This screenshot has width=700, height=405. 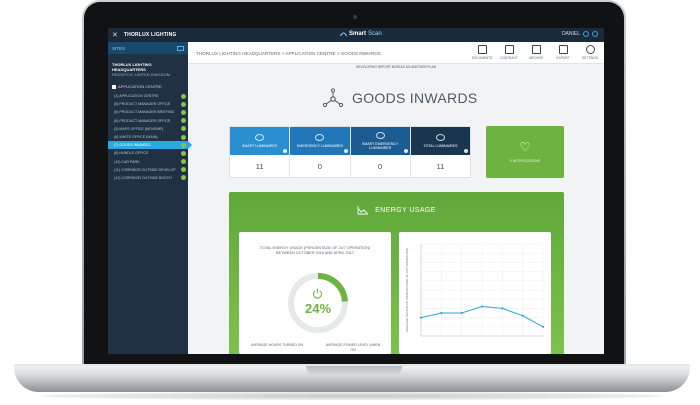 I want to click on kpi-tile: SMART LUMINAIRES 11, so click(x=260, y=152).